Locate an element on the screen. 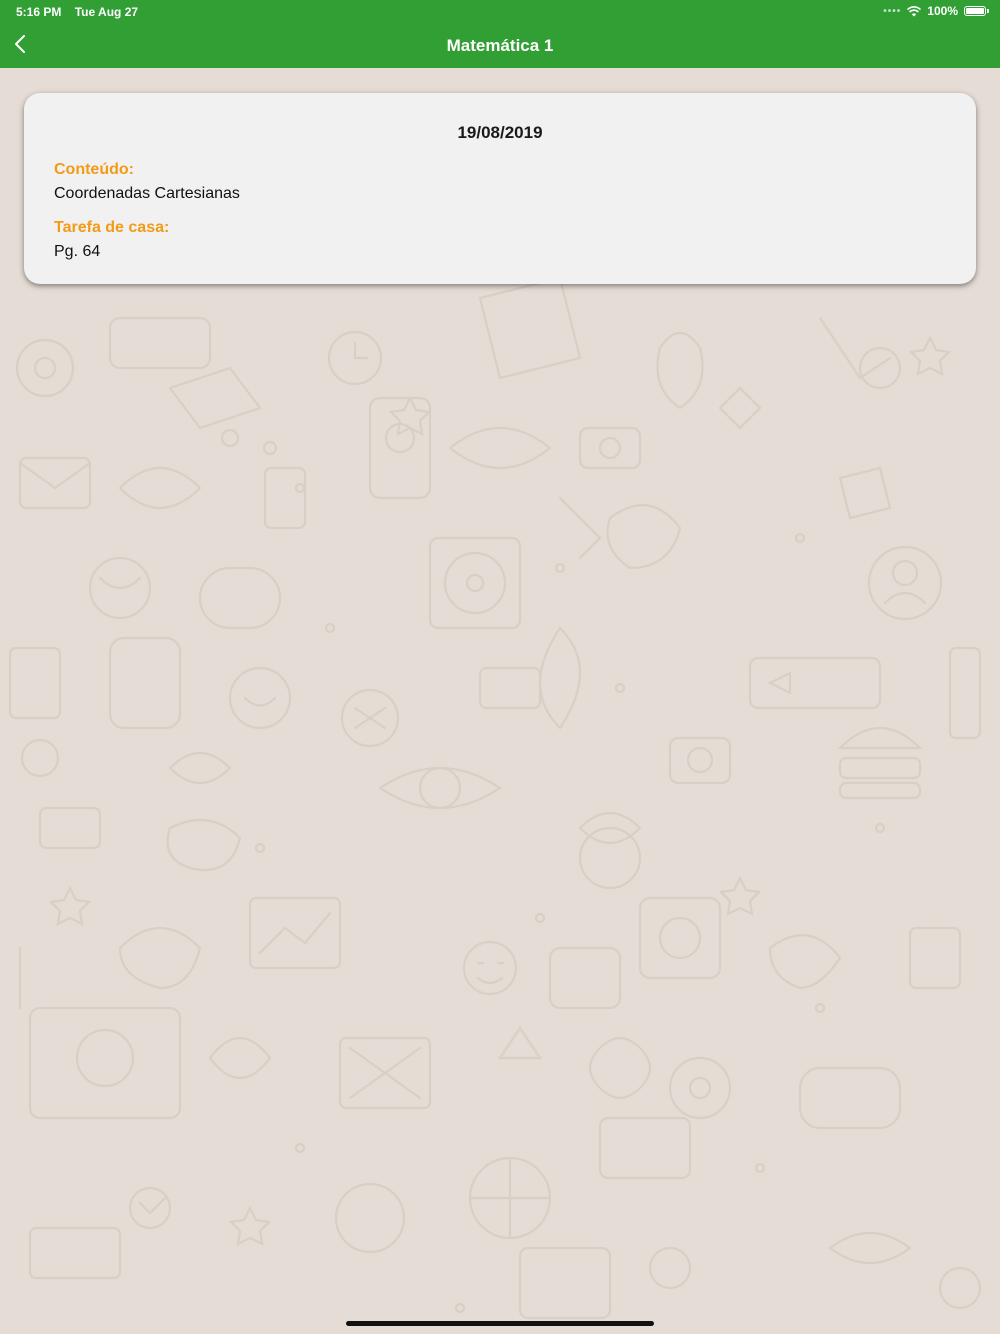  page-title: Matemática 1 is located at coordinates (500, 45).